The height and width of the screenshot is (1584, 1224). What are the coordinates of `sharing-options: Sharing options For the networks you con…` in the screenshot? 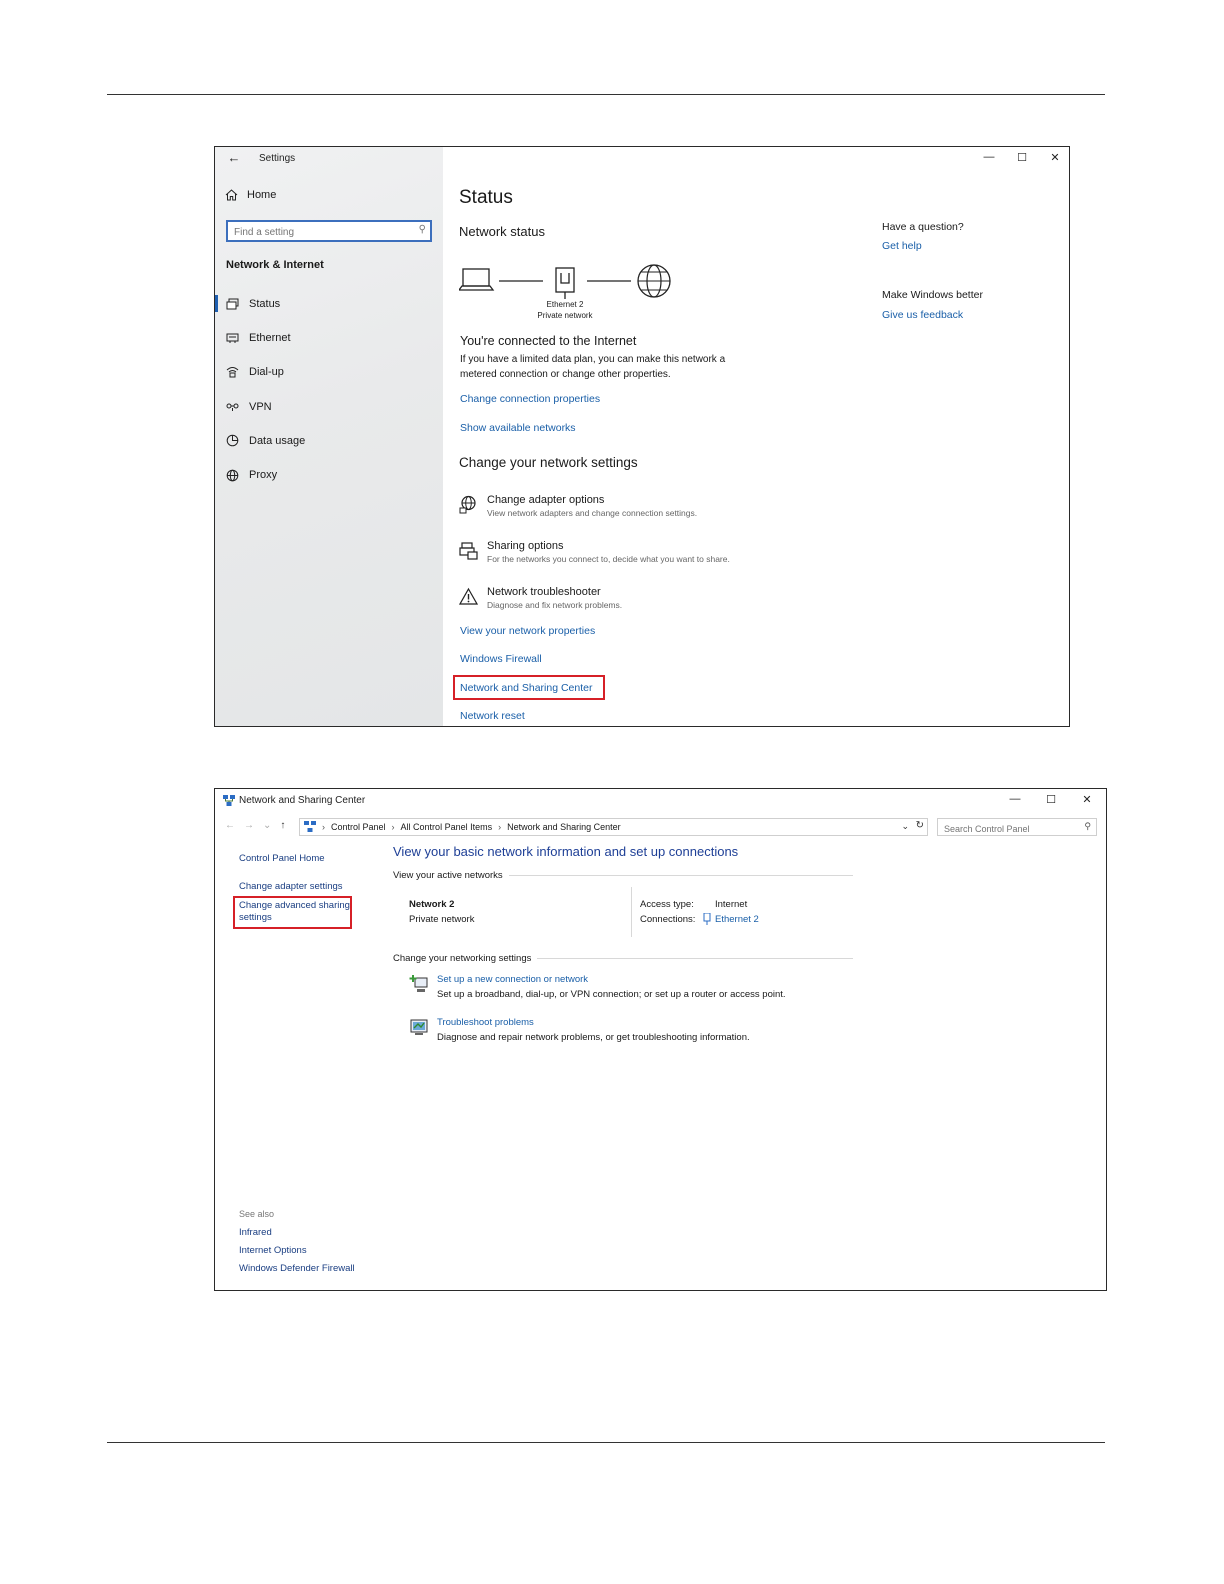 It's located at (594, 552).